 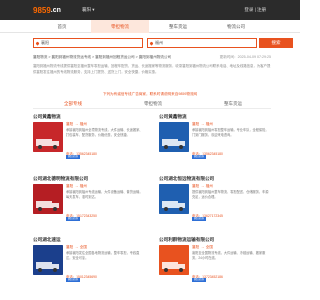 What do you see at coordinates (186, 240) in the screenshot?
I see `company-name: 公司利群物流运输有限公司` at bounding box center [186, 240].